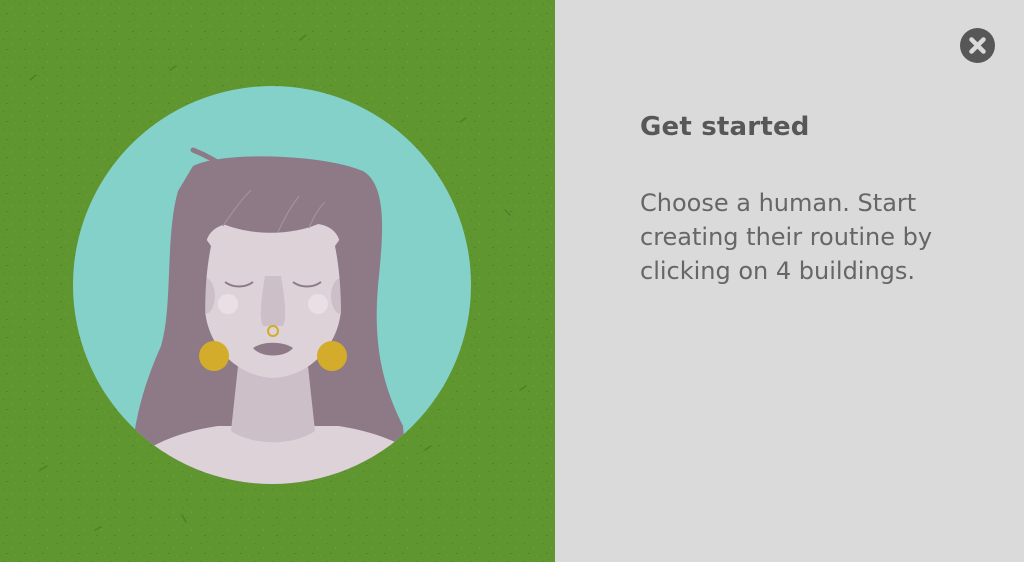 The height and width of the screenshot is (562, 1024). Describe the element at coordinates (725, 127) in the screenshot. I see `panel-title: Get started` at that location.